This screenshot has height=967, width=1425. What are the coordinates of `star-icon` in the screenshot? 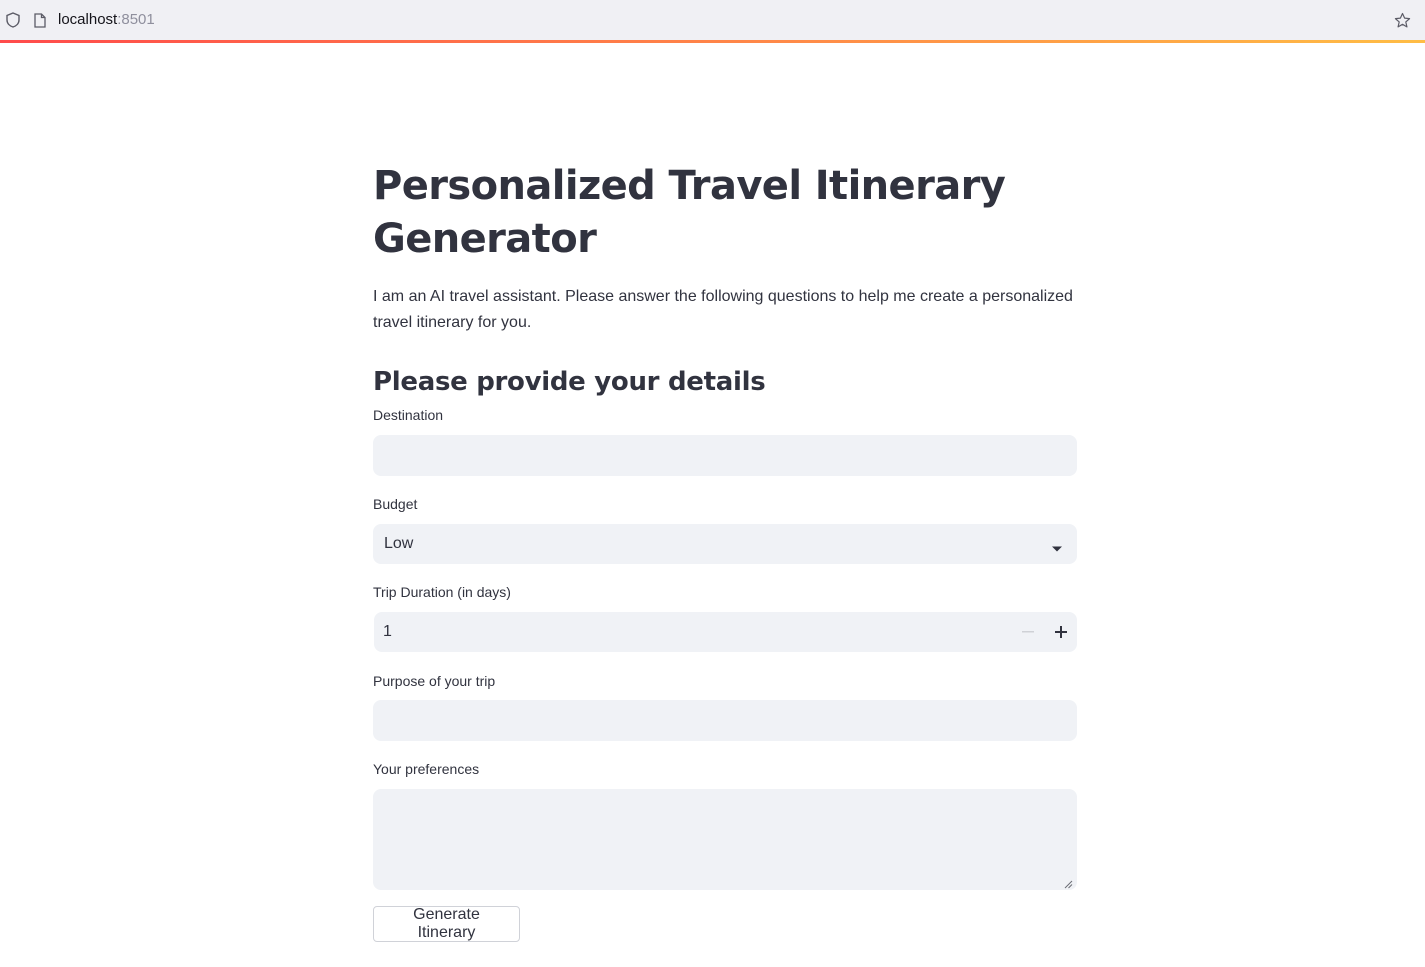 It's located at (1402, 20).